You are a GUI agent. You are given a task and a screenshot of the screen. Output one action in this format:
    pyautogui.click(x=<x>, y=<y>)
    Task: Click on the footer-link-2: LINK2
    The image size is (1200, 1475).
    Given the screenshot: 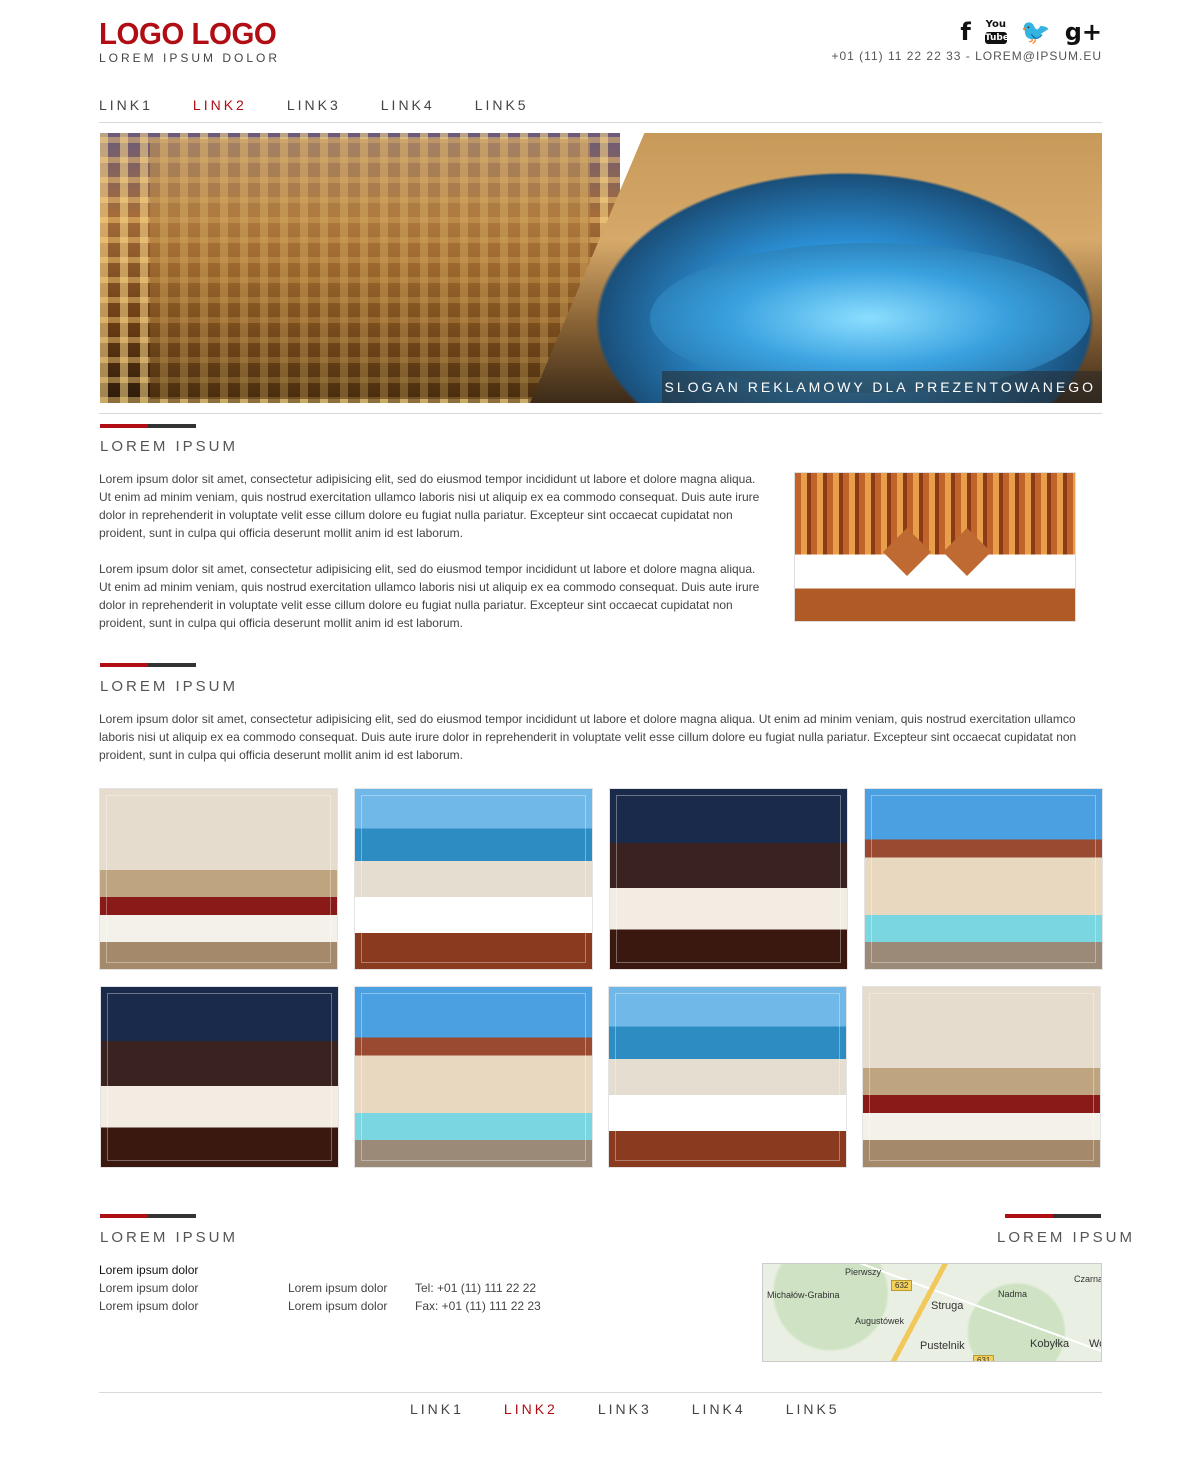 What is the action you would take?
    pyautogui.click(x=531, y=1409)
    